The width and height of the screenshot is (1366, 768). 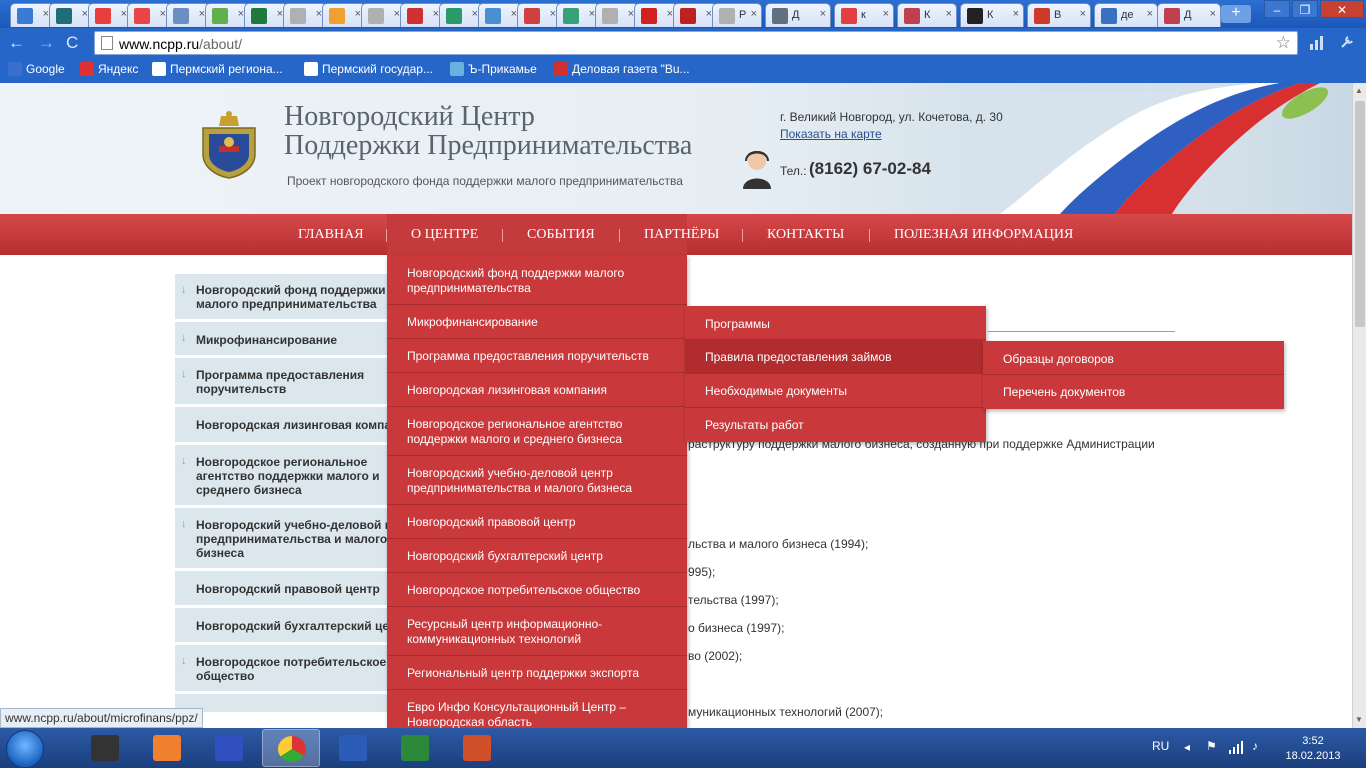 What do you see at coordinates (281, 425) in the screenshot?
I see `sidebar-item: Новгородская лизинговая компания` at bounding box center [281, 425].